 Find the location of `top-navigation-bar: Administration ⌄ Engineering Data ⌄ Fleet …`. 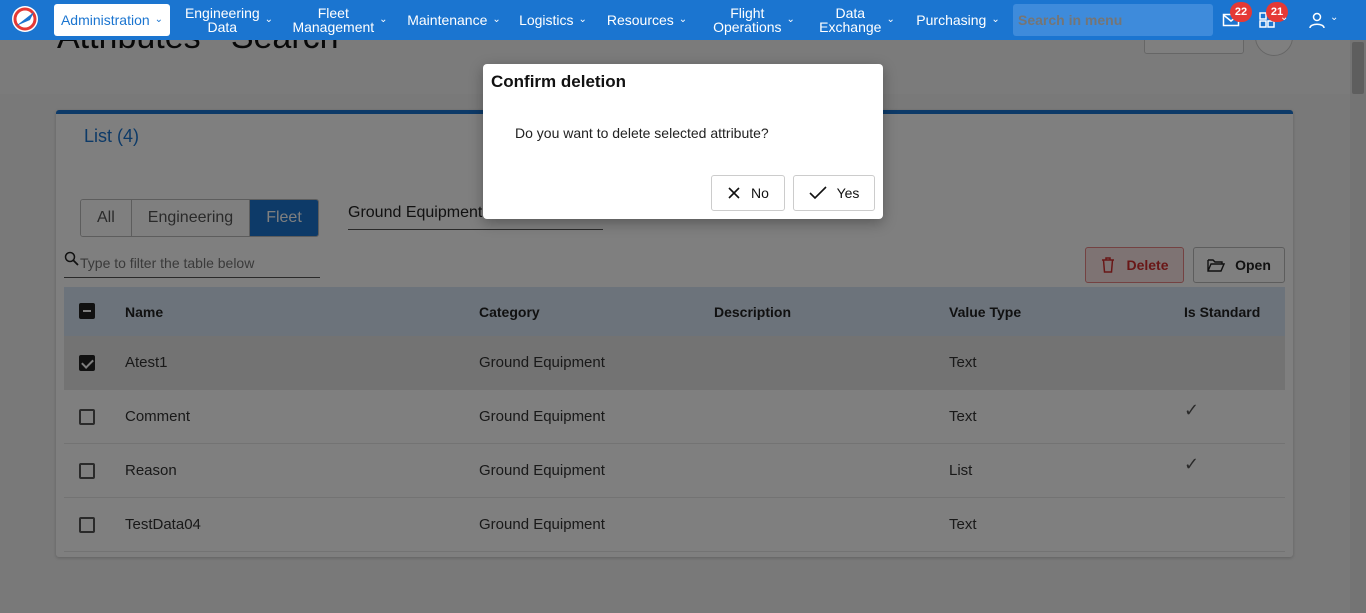

top-navigation-bar: Administration ⌄ Engineering Data ⌄ Fleet … is located at coordinates (683, 20).